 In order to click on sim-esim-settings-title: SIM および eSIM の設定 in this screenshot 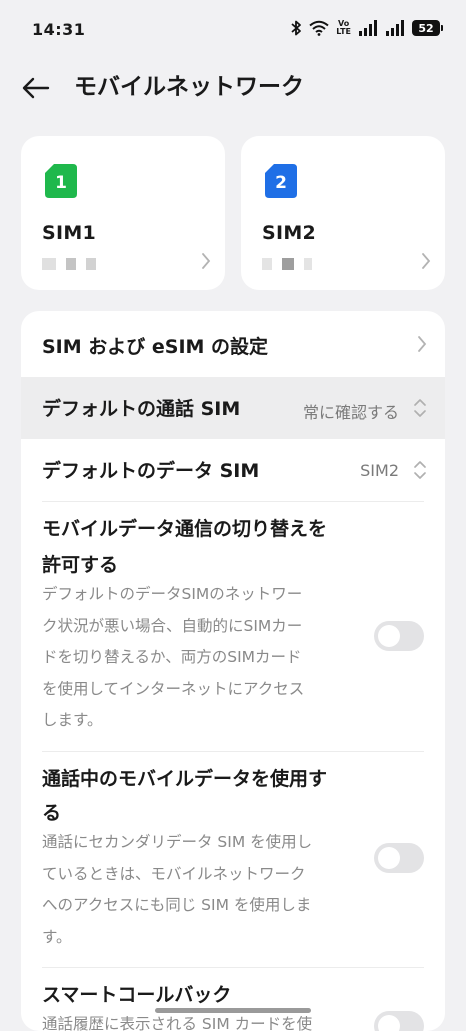, I will do `click(155, 347)`.